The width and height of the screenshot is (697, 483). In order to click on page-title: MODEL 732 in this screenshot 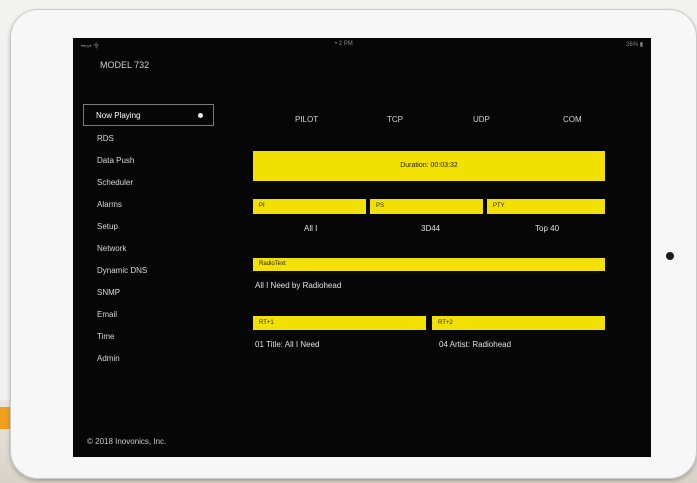, I will do `click(125, 65)`.